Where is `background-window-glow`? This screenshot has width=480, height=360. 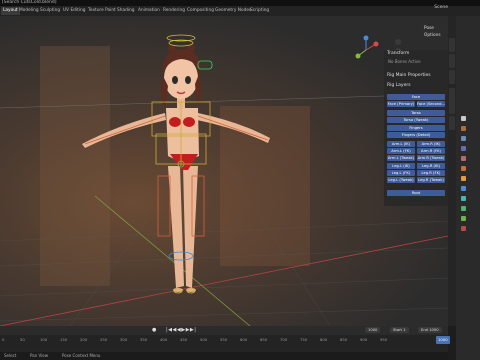
background-window-glow is located at coordinates (75, 166).